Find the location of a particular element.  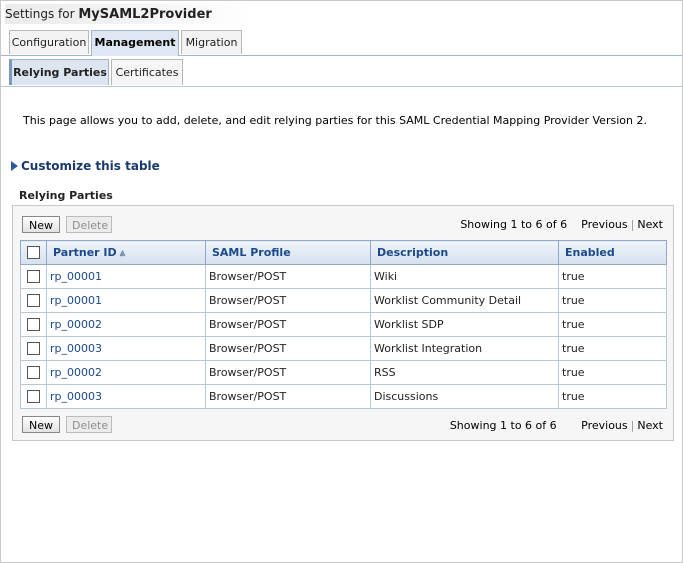

table-row: rp_00002 Browser/POST RSS true is located at coordinates (343, 372).